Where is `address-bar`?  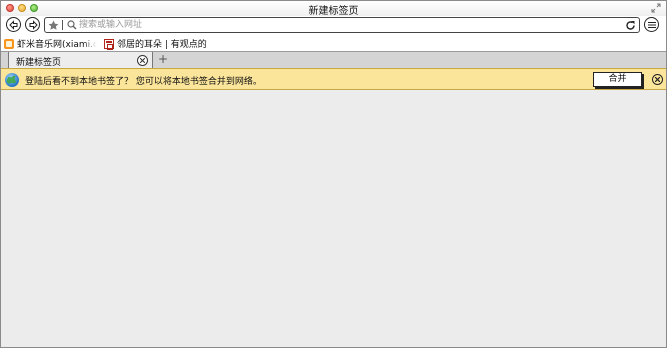 address-bar is located at coordinates (342, 25).